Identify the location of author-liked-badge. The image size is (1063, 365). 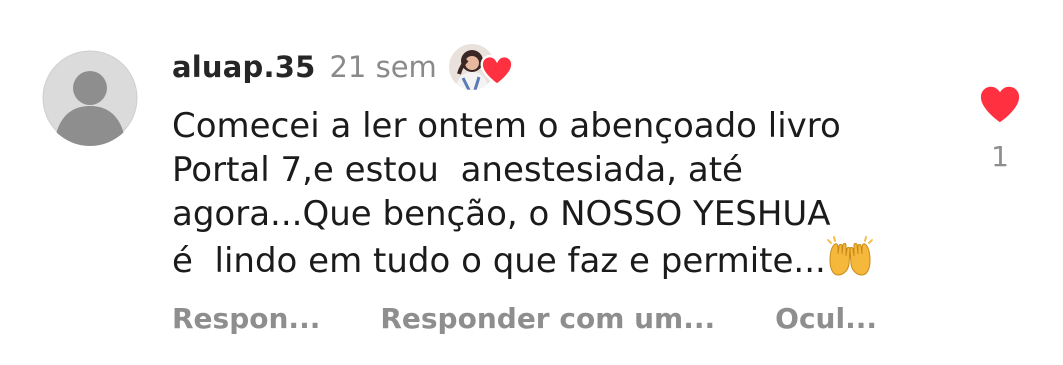
(482, 67).